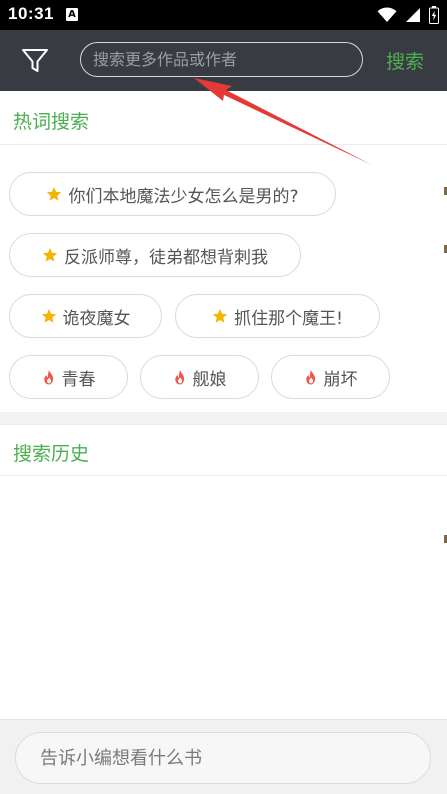  I want to click on search-toolbar: 搜索, so click(223, 60).